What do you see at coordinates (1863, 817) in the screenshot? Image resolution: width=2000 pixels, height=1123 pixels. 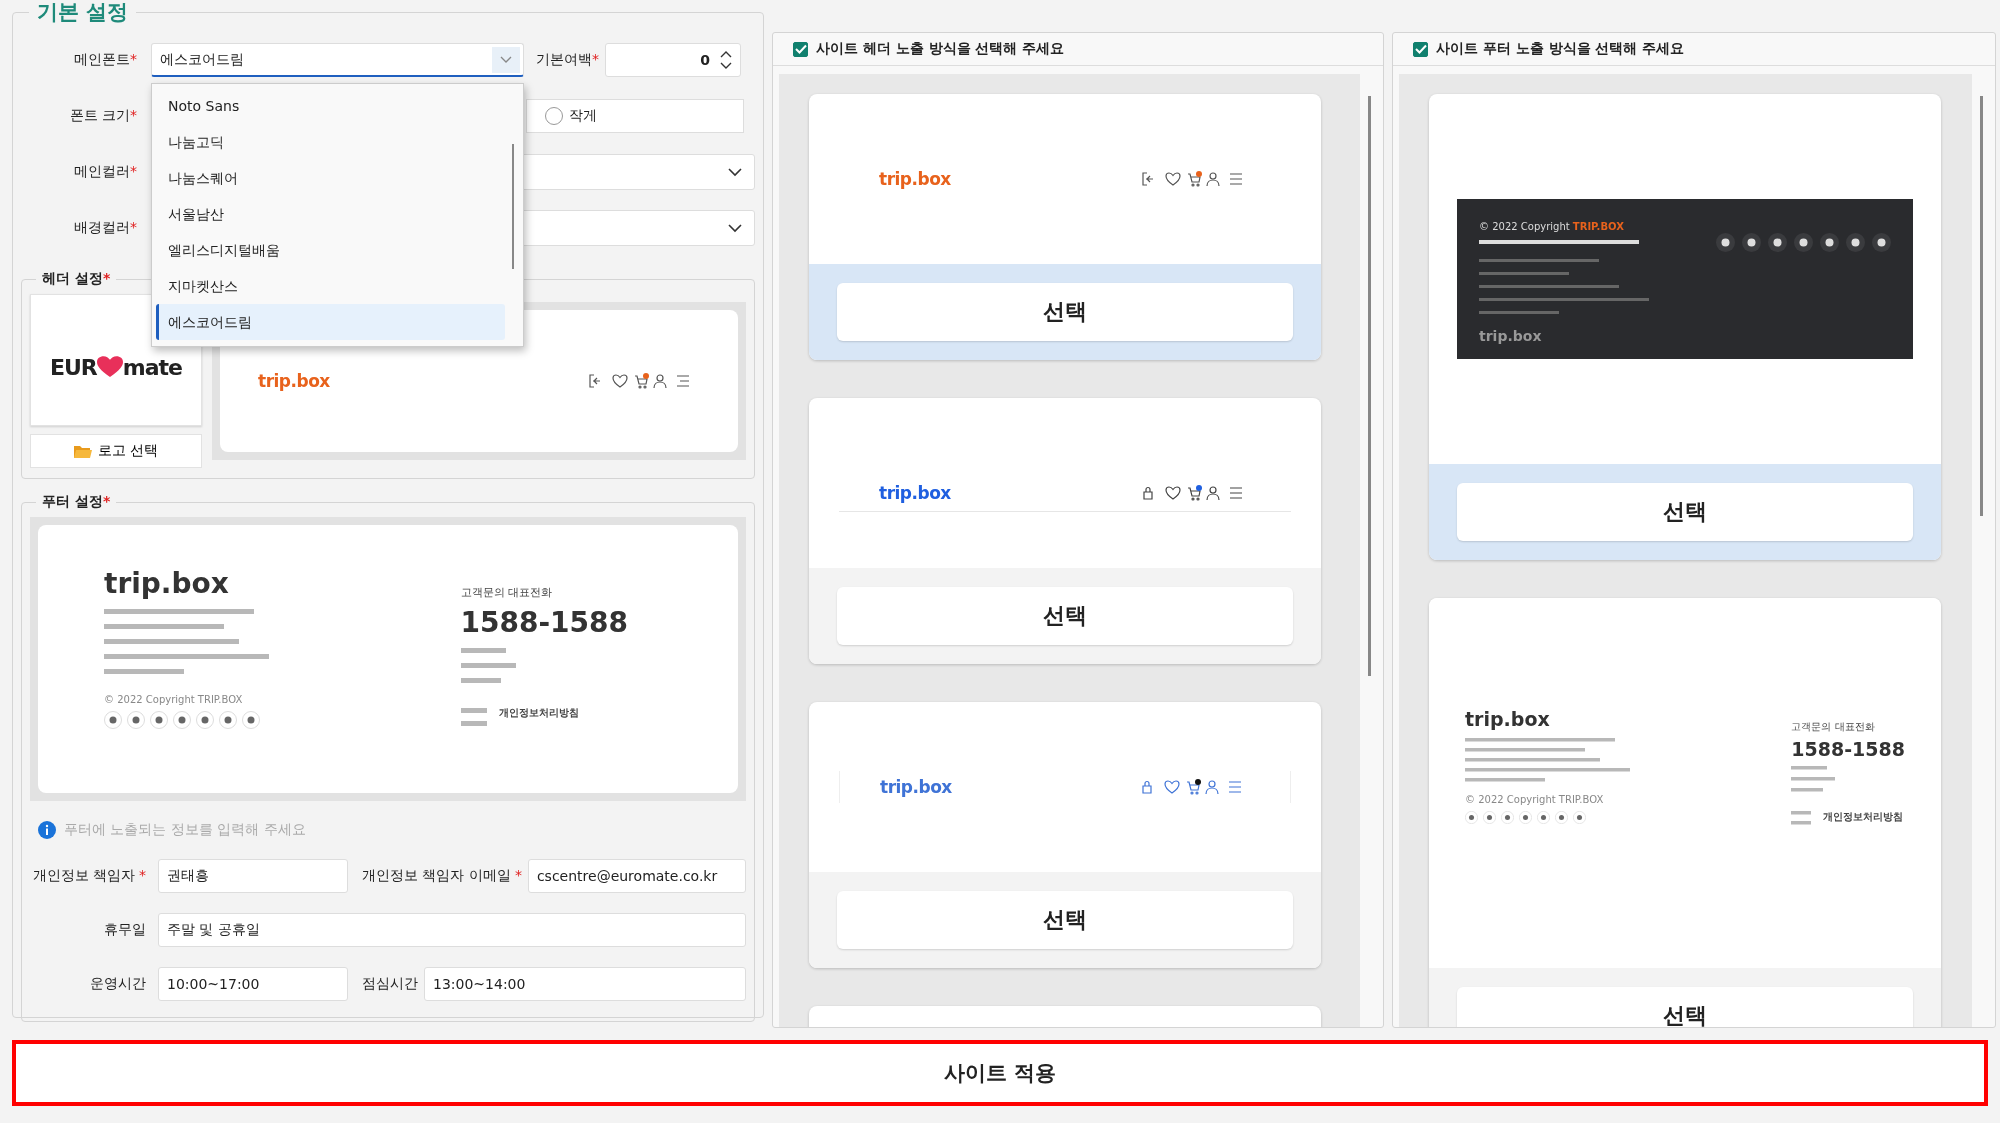 I see `policy-link: 개인정보처리방침` at bounding box center [1863, 817].